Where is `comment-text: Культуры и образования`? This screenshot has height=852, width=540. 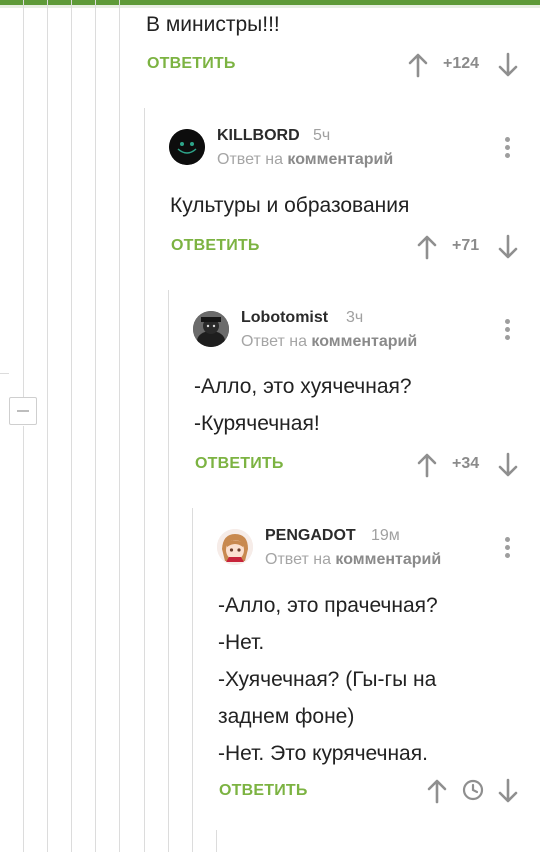
comment-text: Культуры и образования is located at coordinates (290, 205).